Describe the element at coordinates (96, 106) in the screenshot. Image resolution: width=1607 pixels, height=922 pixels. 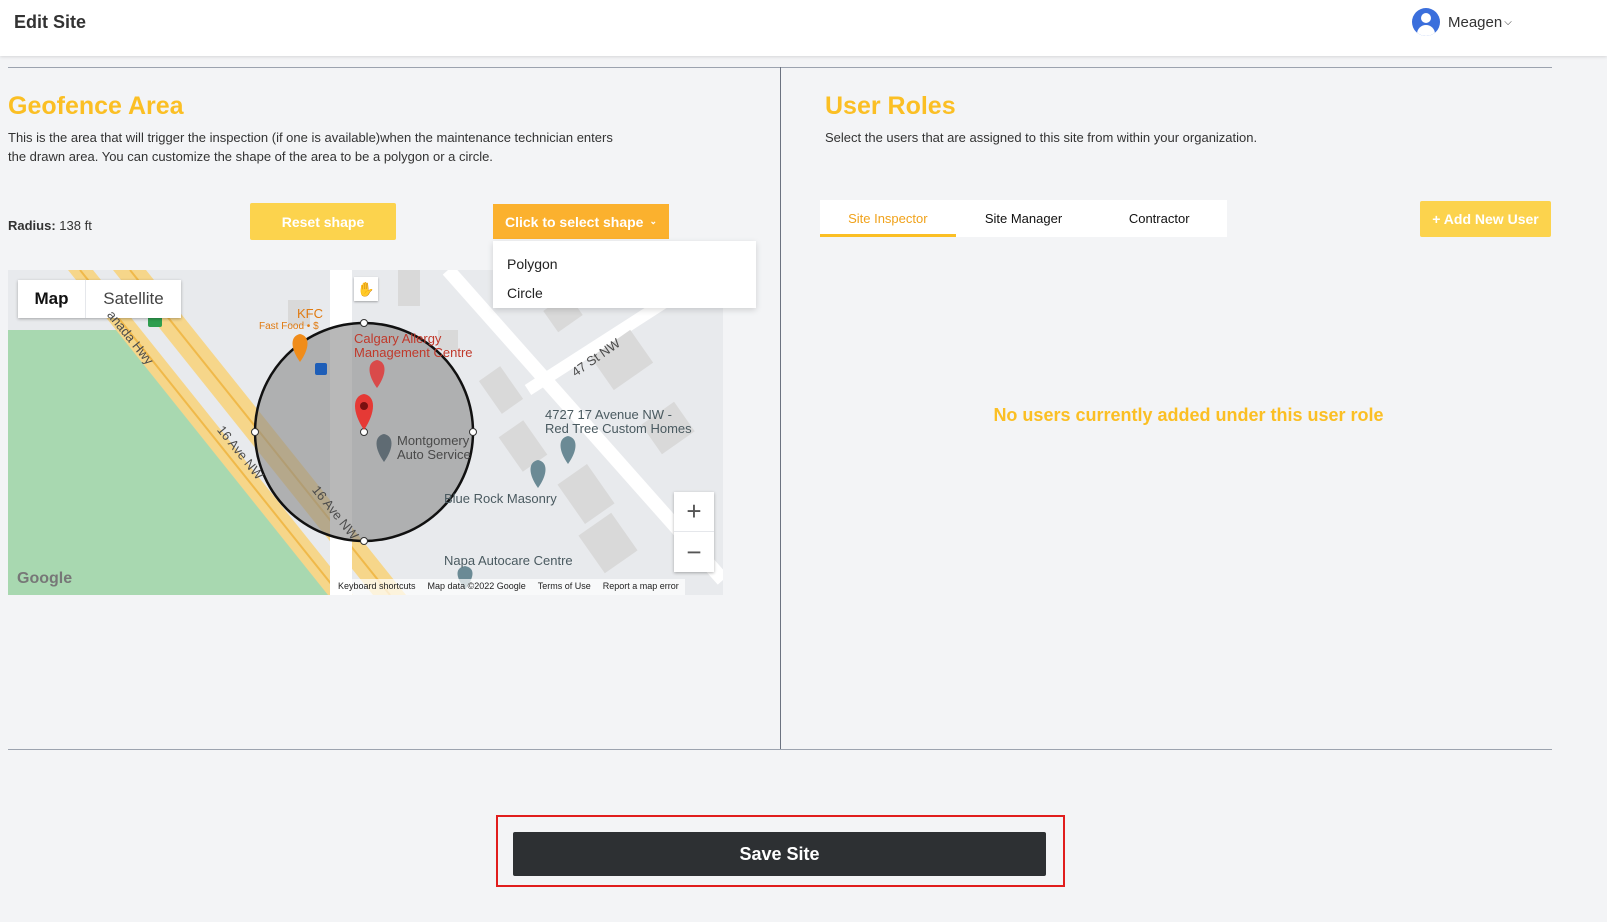
I see `geofence-title: Geofence Area` at that location.